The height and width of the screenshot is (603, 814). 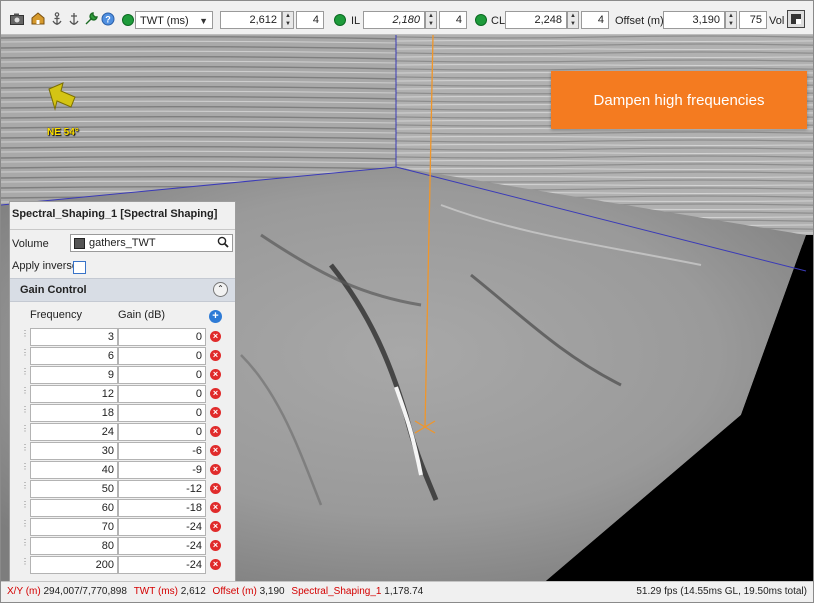 I want to click on gain-cell: -6, so click(x=162, y=451).